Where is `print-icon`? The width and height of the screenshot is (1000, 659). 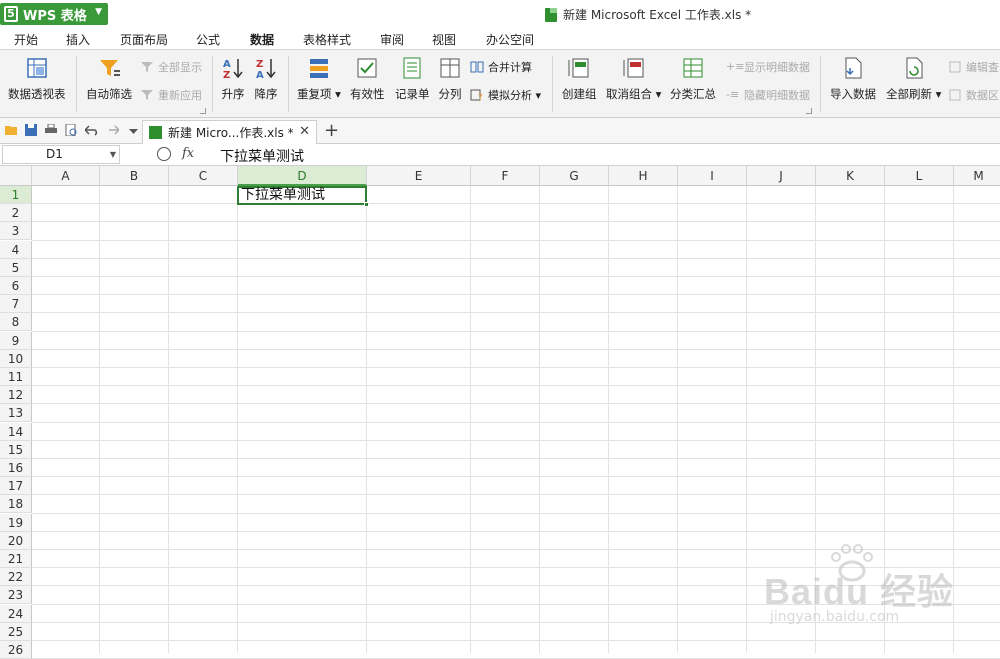
print-icon is located at coordinates (51, 130).